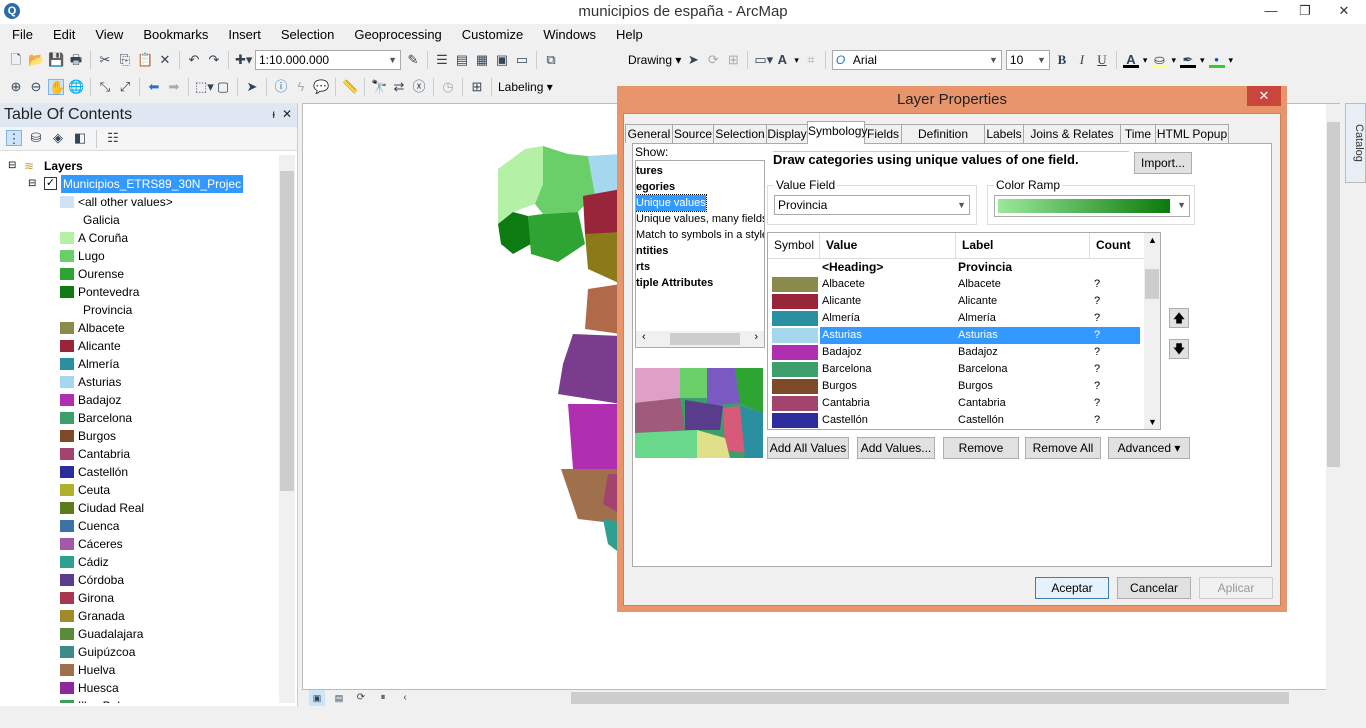 This screenshot has width=1366, height=728. I want to click on zoom-to-elements-icon: ⊞, so click(733, 60).